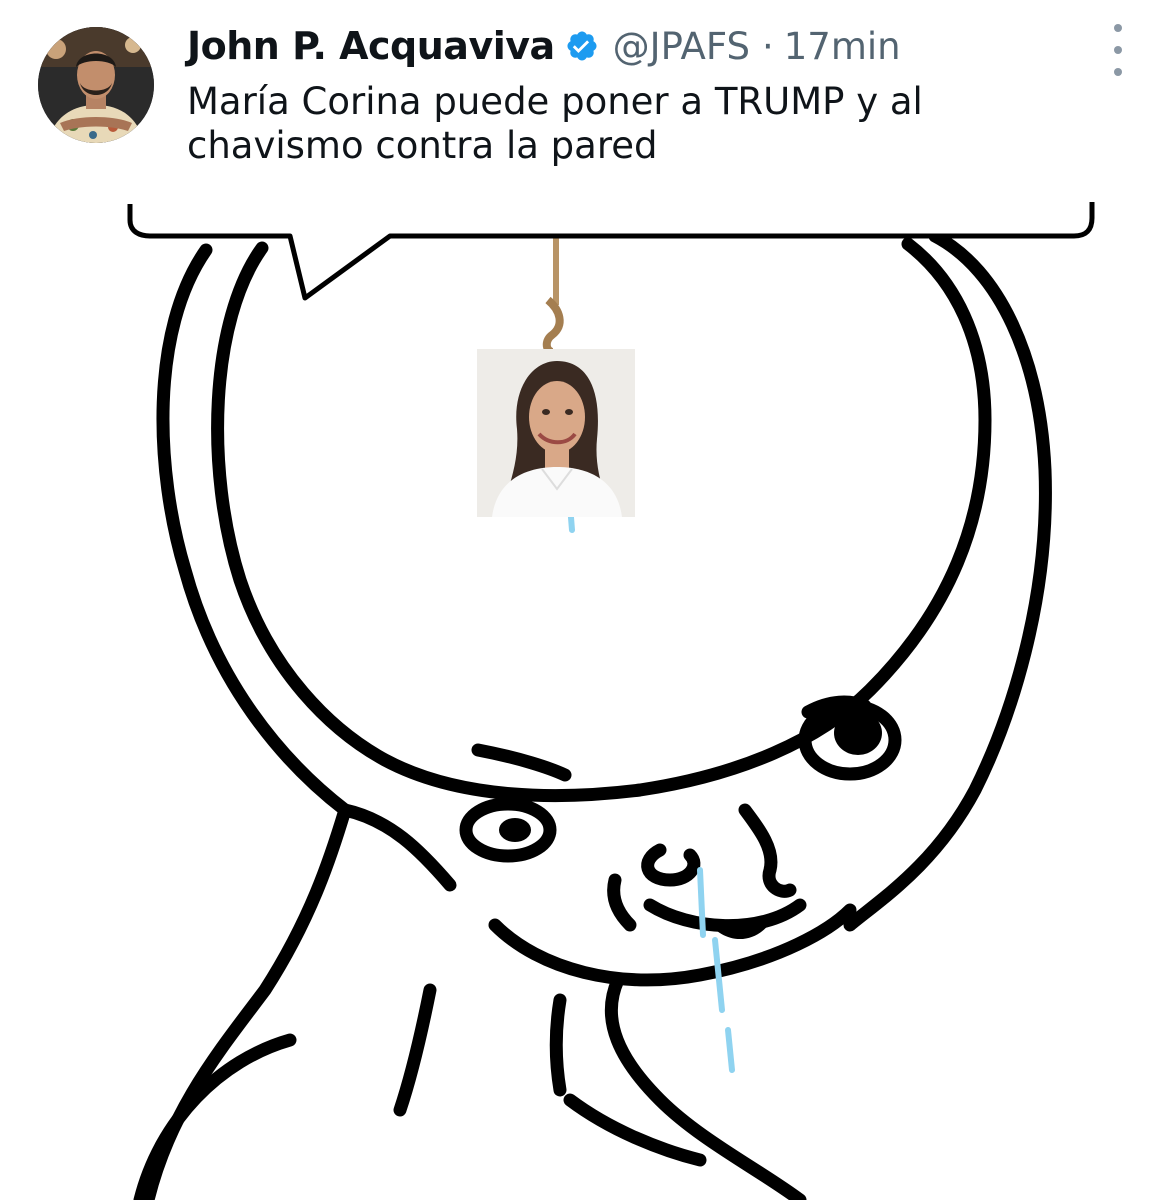  I want to click on verified-badge-icon, so click(582, 46).